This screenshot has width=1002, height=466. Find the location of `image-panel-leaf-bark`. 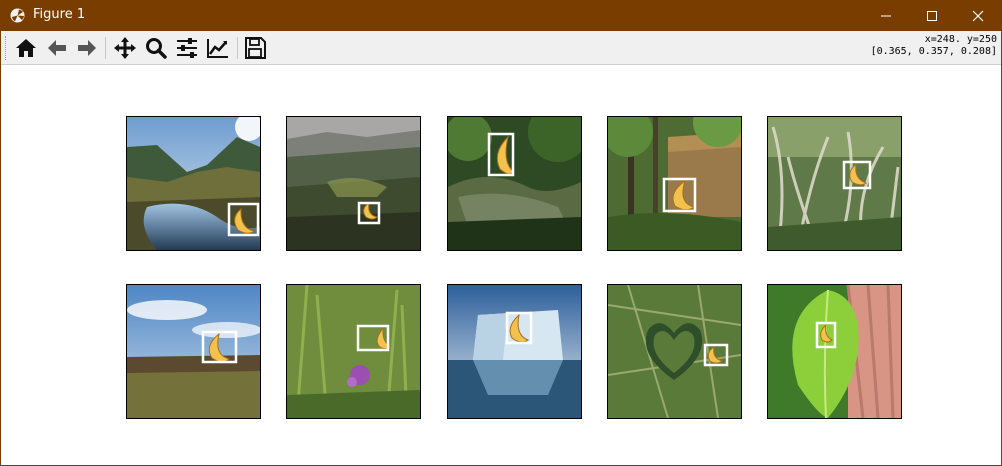

image-panel-leaf-bark is located at coordinates (834, 351).